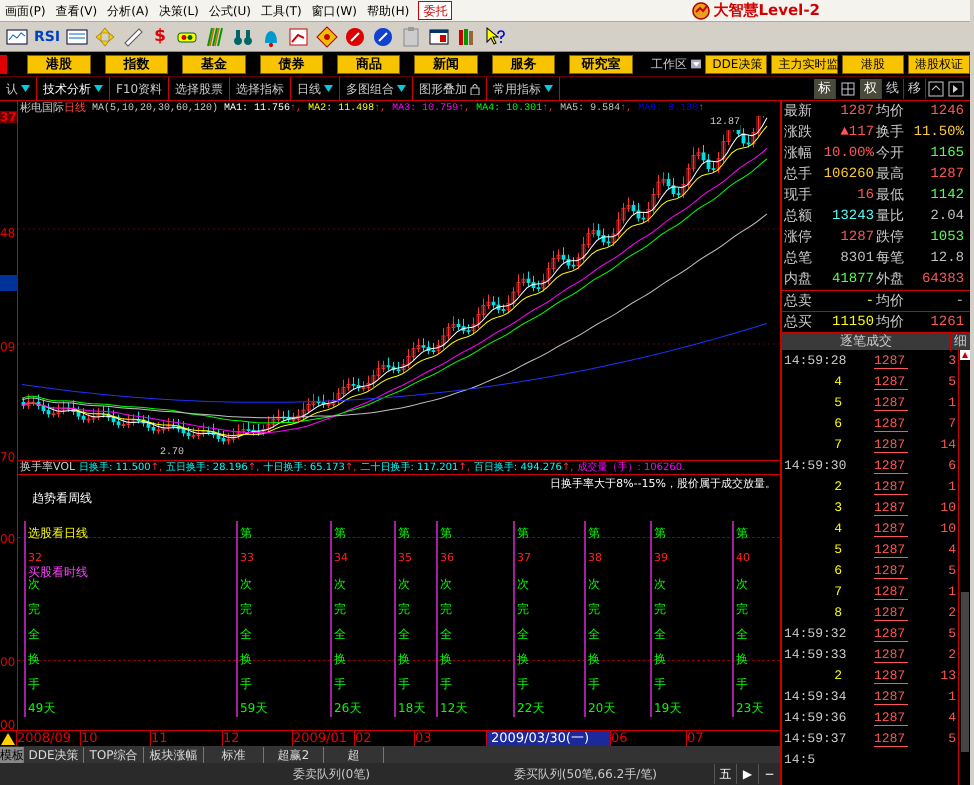 The width and height of the screenshot is (974, 785). I want to click on indicator-value: 日换手: 11.500↑,, so click(120, 467).